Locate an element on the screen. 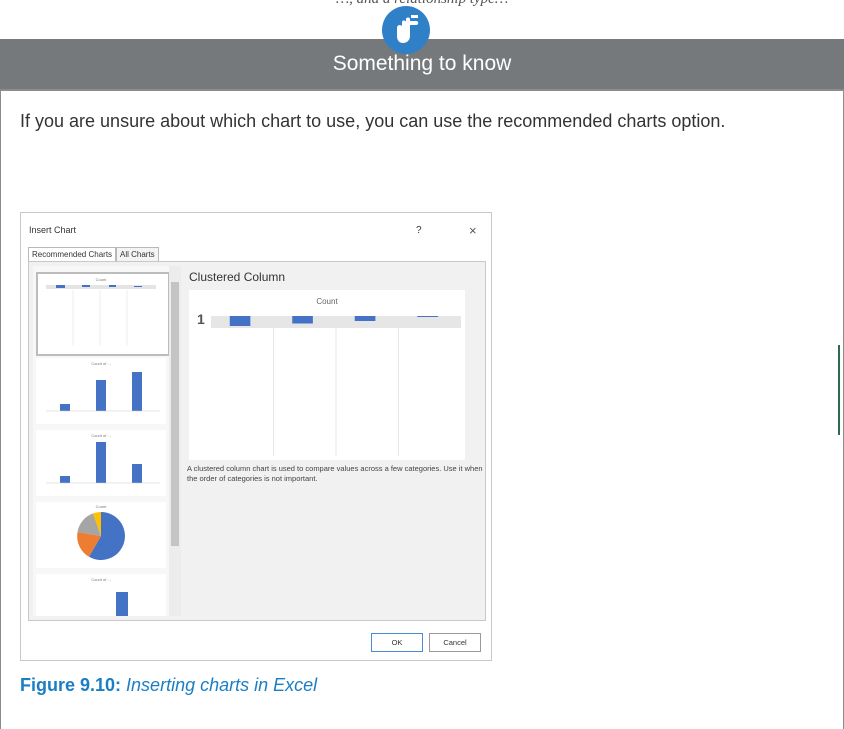 The image size is (844, 729). pointing-hand-icon is located at coordinates (406, 30).